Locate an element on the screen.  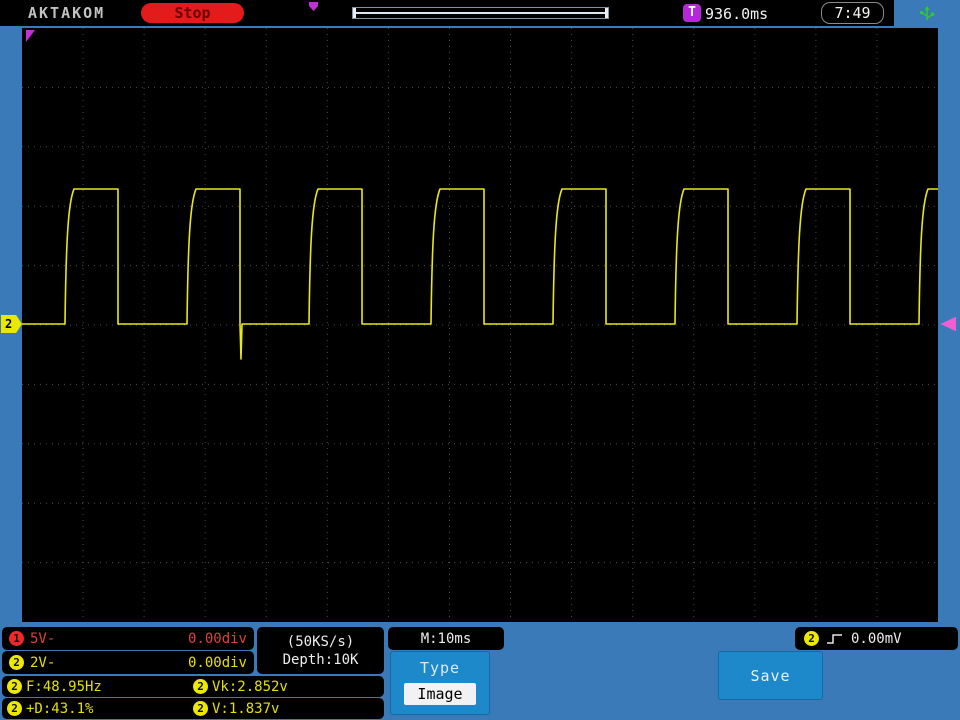
acquisition-status: (50KS/s) Depth:10K is located at coordinates (320, 650).